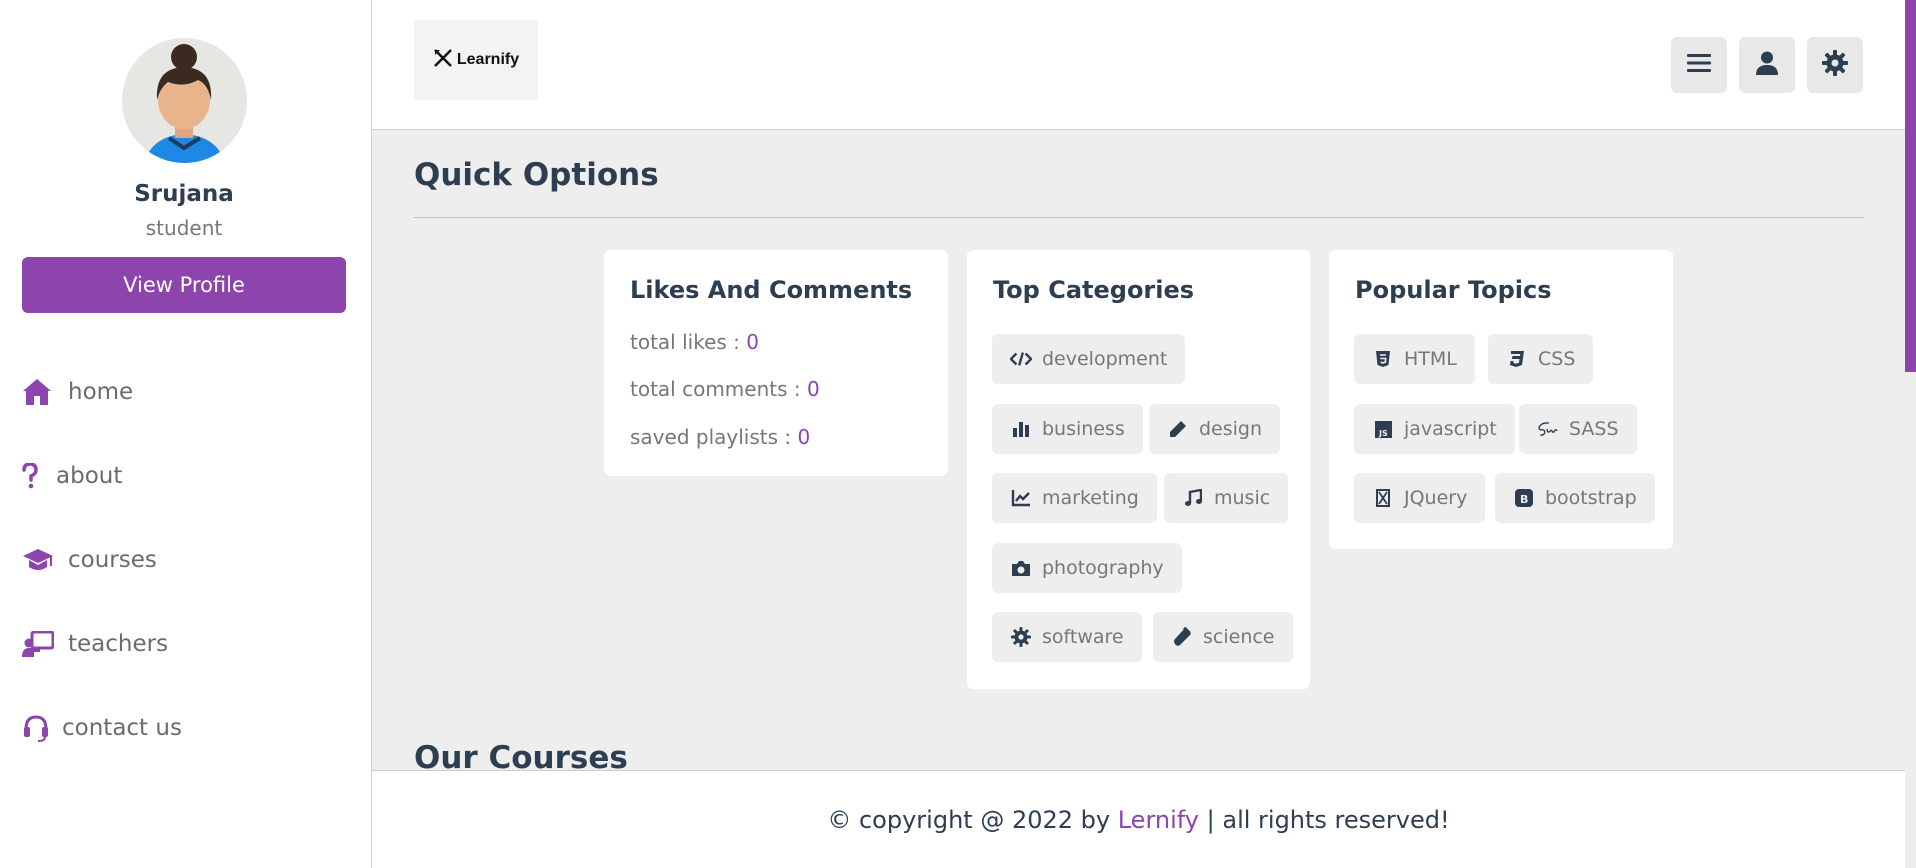 Image resolution: width=1916 pixels, height=868 pixels. Describe the element at coordinates (101, 392) in the screenshot. I see `sidebar-item-label: home` at that location.